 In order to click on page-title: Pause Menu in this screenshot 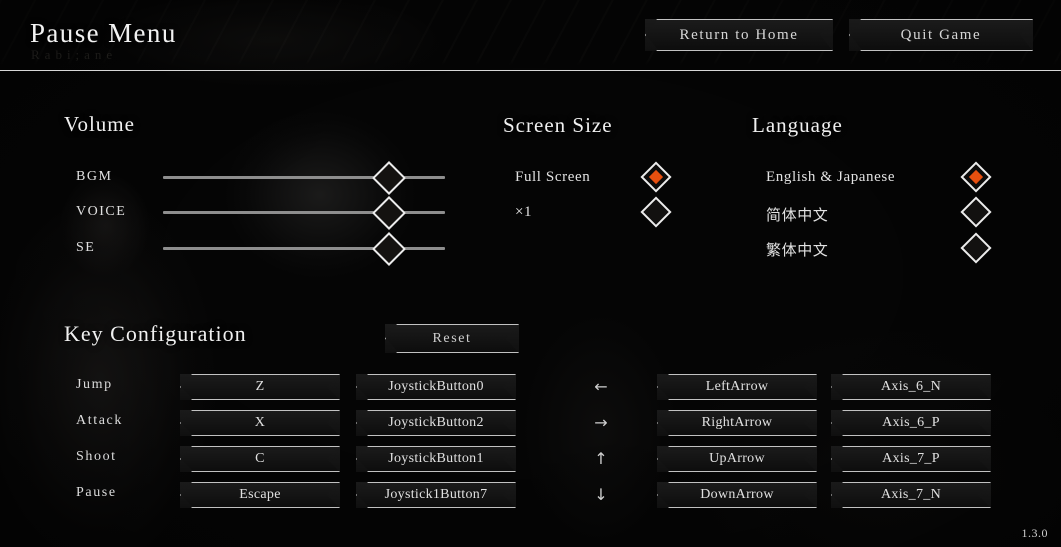, I will do `click(103, 33)`.